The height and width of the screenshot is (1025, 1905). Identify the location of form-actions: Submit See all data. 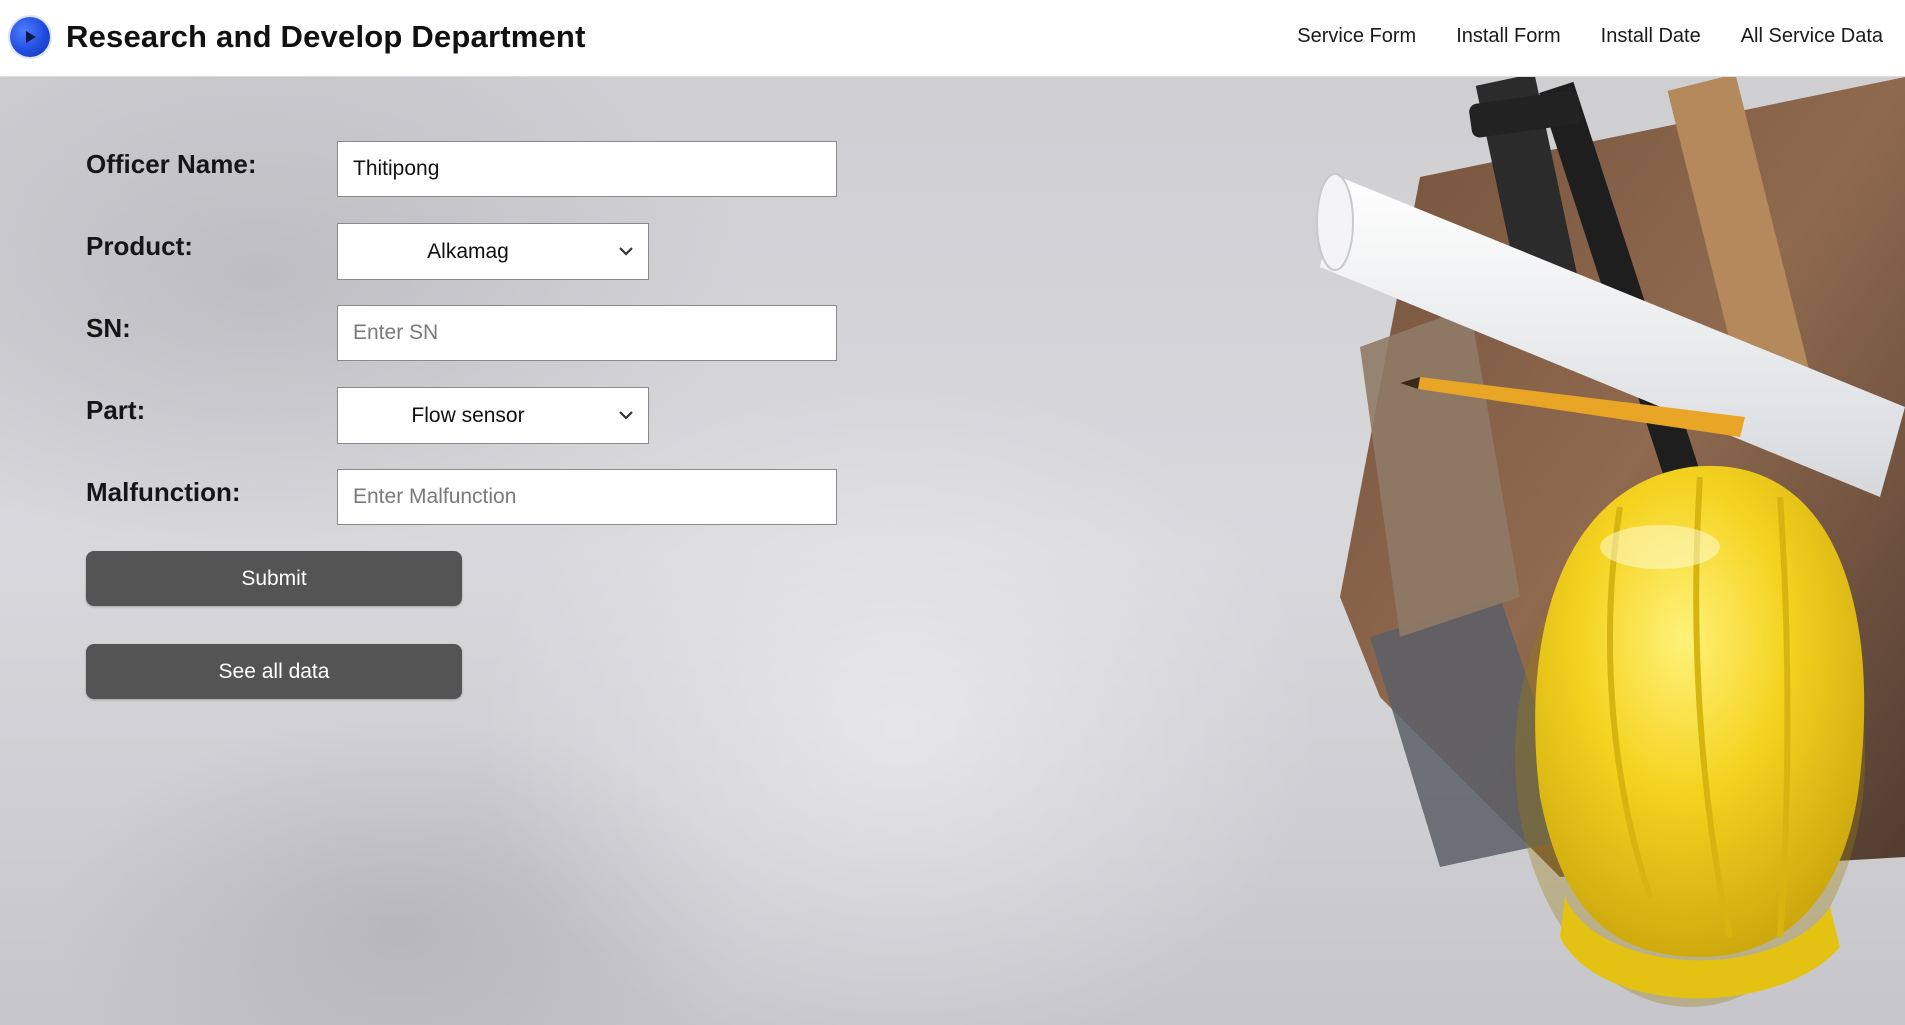
(466, 651).